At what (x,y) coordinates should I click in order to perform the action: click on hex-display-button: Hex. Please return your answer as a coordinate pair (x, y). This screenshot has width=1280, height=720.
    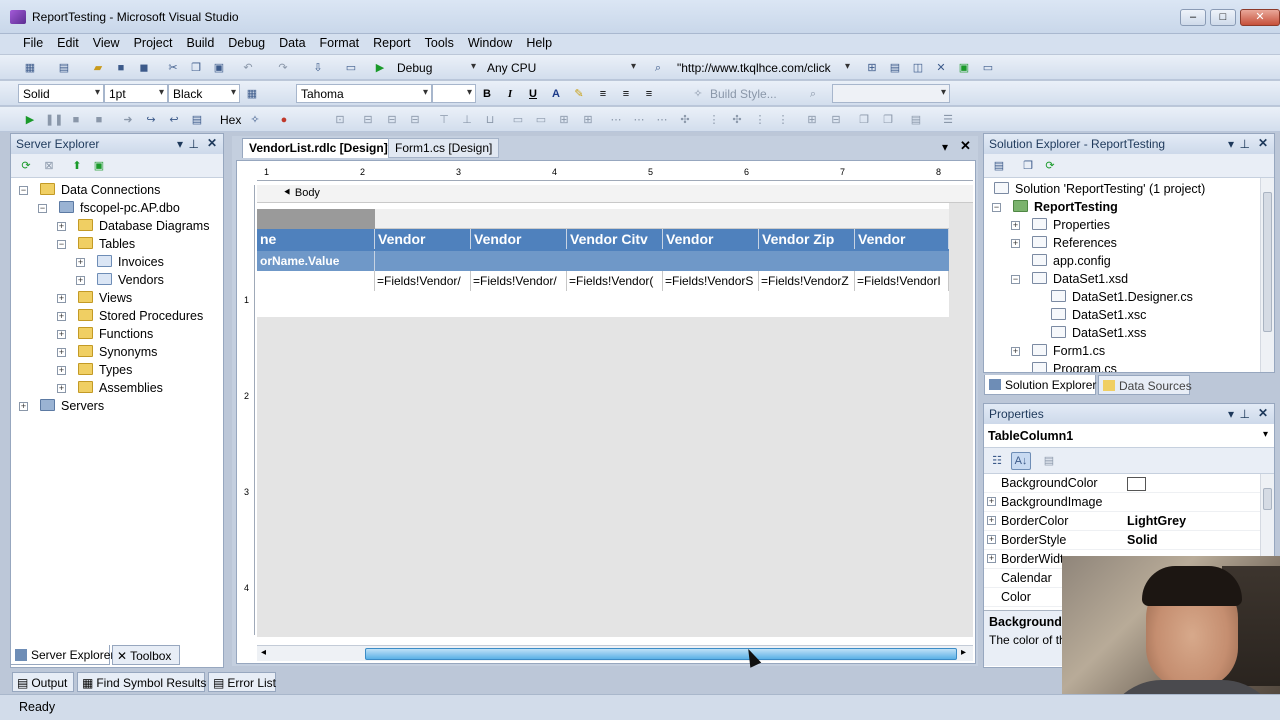
    Looking at the image, I should click on (230, 120).